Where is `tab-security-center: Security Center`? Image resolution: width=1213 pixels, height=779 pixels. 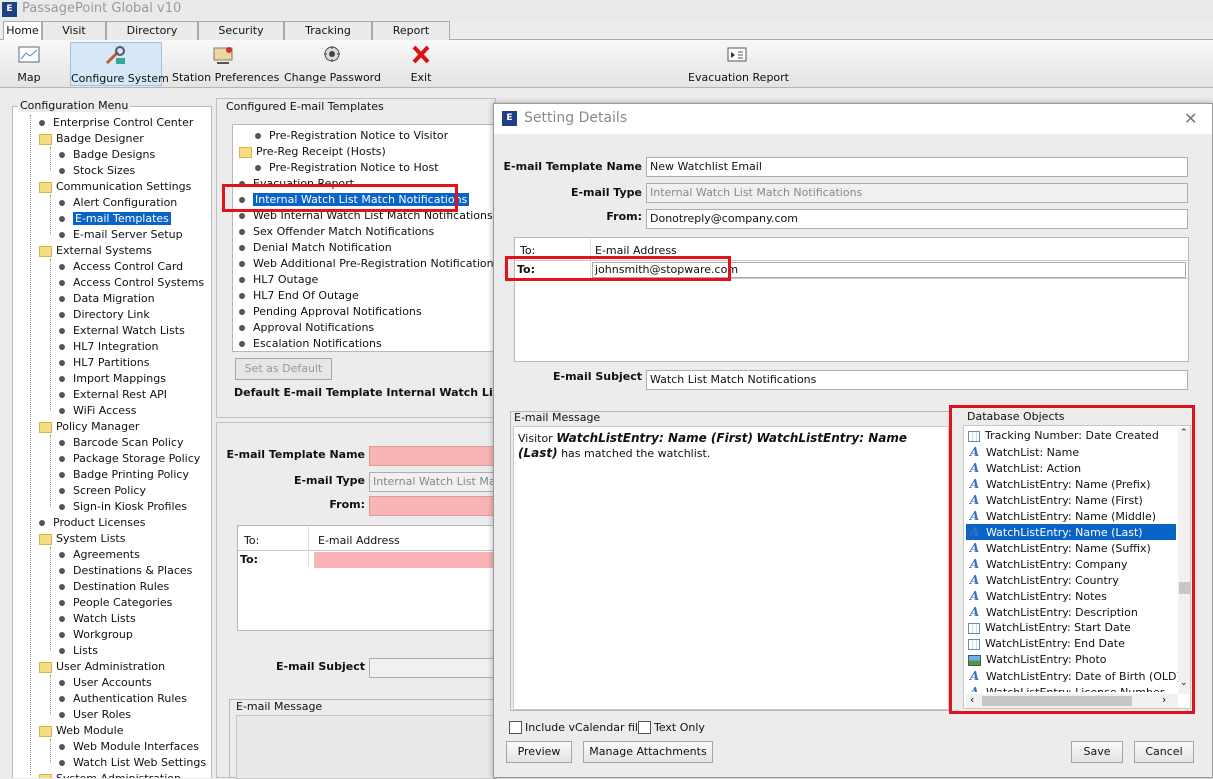 tab-security-center: Security Center is located at coordinates (241, 37).